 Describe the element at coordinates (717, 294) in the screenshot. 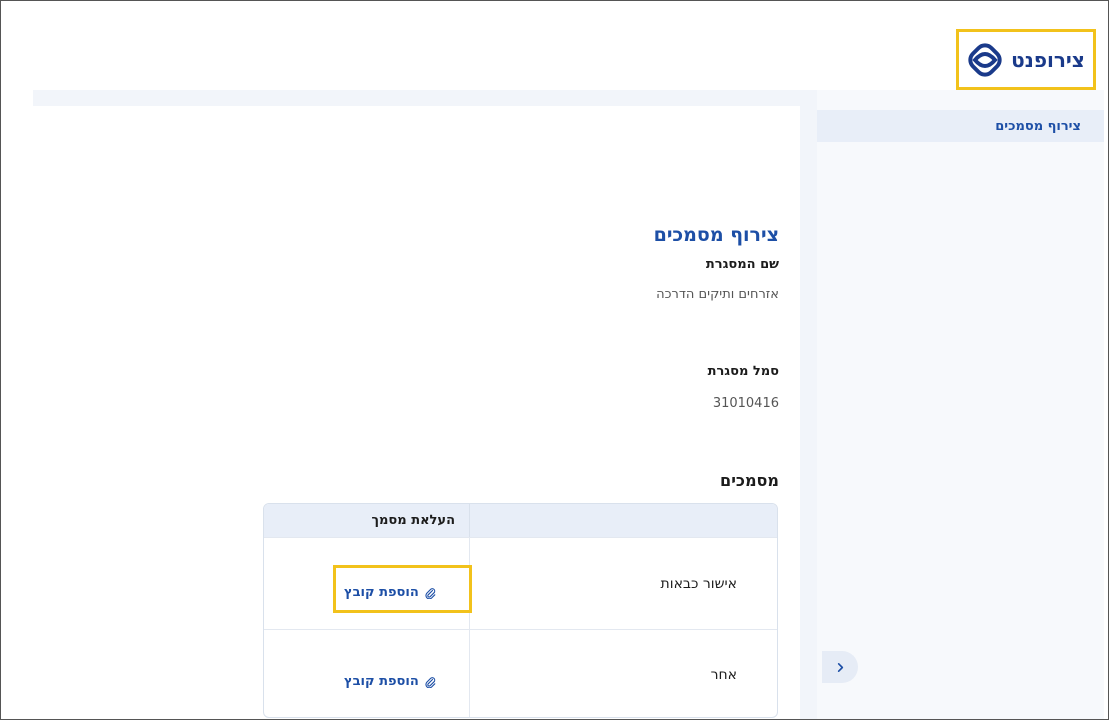

I see `framework-name-value: אזרחים ותיקים הדרכה` at that location.